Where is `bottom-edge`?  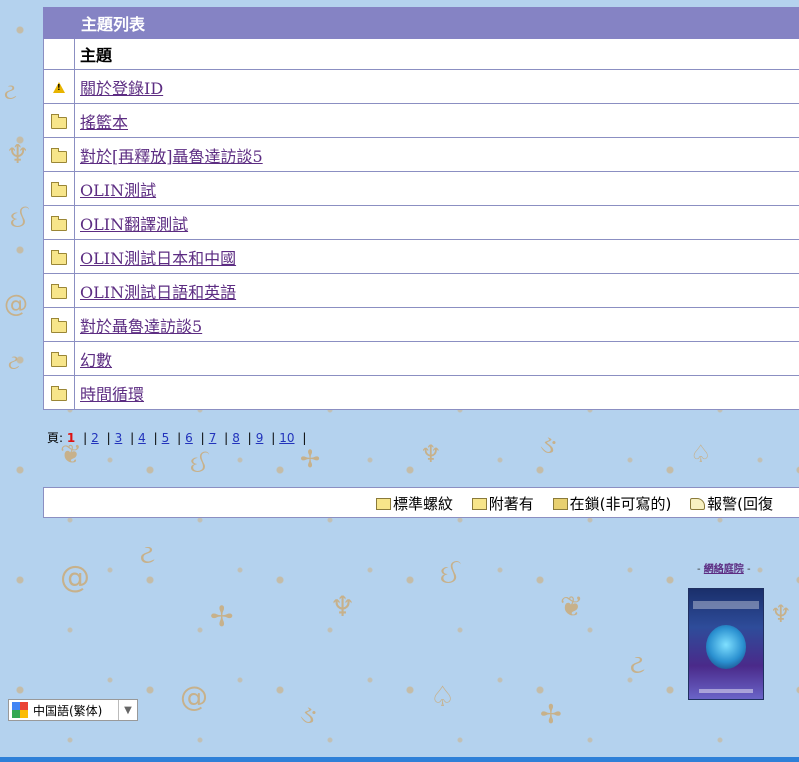
bottom-edge is located at coordinates (399, 759).